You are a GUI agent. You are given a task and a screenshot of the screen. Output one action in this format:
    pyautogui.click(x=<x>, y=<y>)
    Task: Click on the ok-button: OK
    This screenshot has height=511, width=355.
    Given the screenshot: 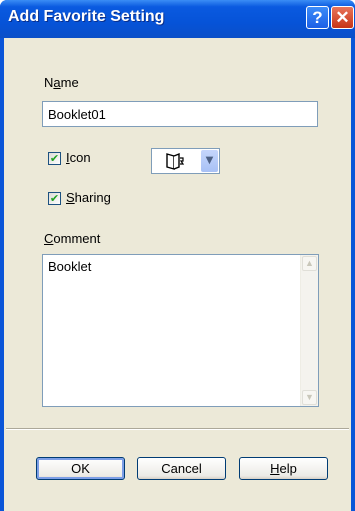 What is the action you would take?
    pyautogui.click(x=80, y=468)
    